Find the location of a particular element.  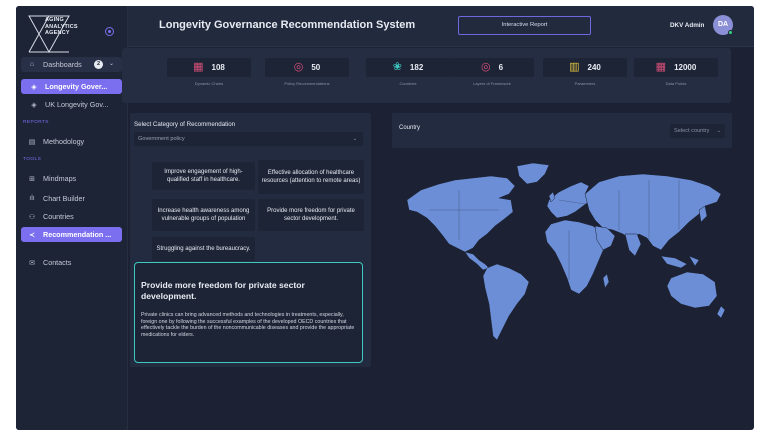

stat-box: ◎ 50 is located at coordinates (307, 67).